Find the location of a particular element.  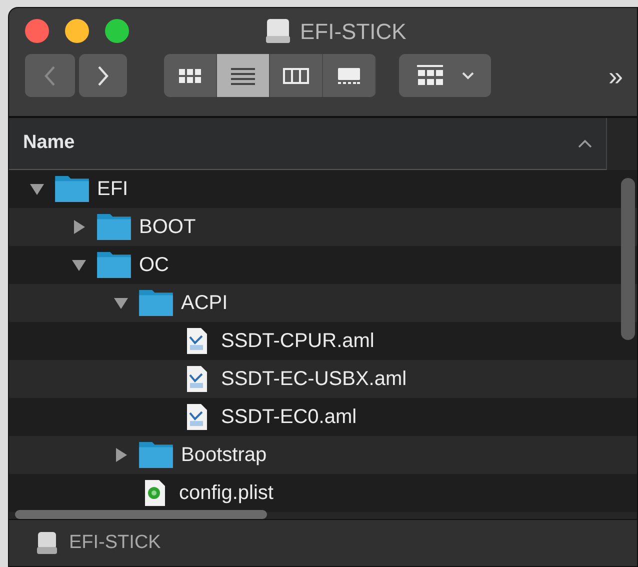

file-name: config.plist is located at coordinates (226, 493).